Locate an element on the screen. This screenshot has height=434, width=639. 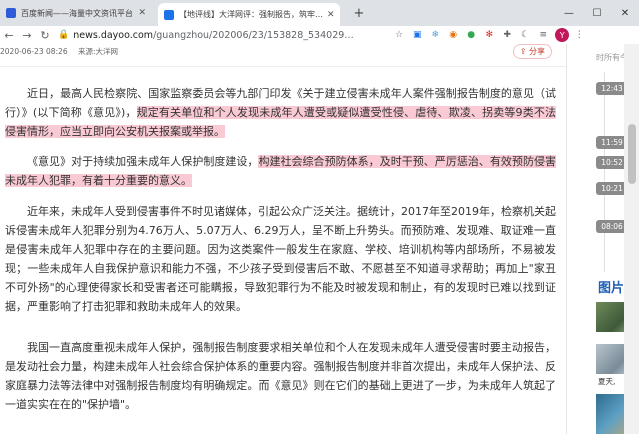
timeline-line is located at coordinates (604, 172).